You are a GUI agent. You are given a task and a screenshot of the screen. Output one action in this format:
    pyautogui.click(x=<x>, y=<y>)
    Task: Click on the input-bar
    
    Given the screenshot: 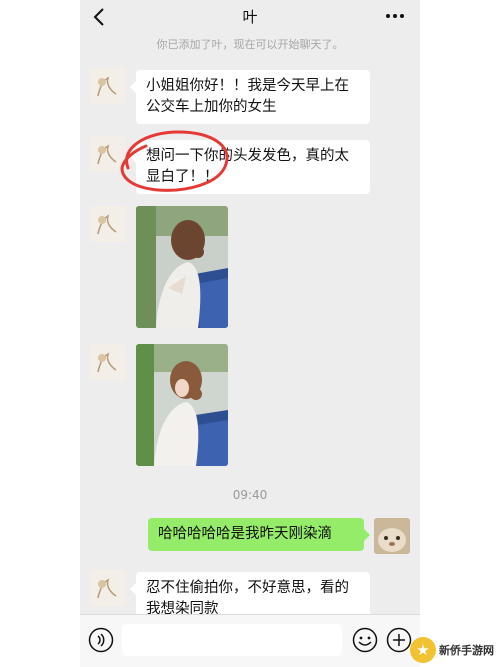 What is the action you would take?
    pyautogui.click(x=250, y=640)
    